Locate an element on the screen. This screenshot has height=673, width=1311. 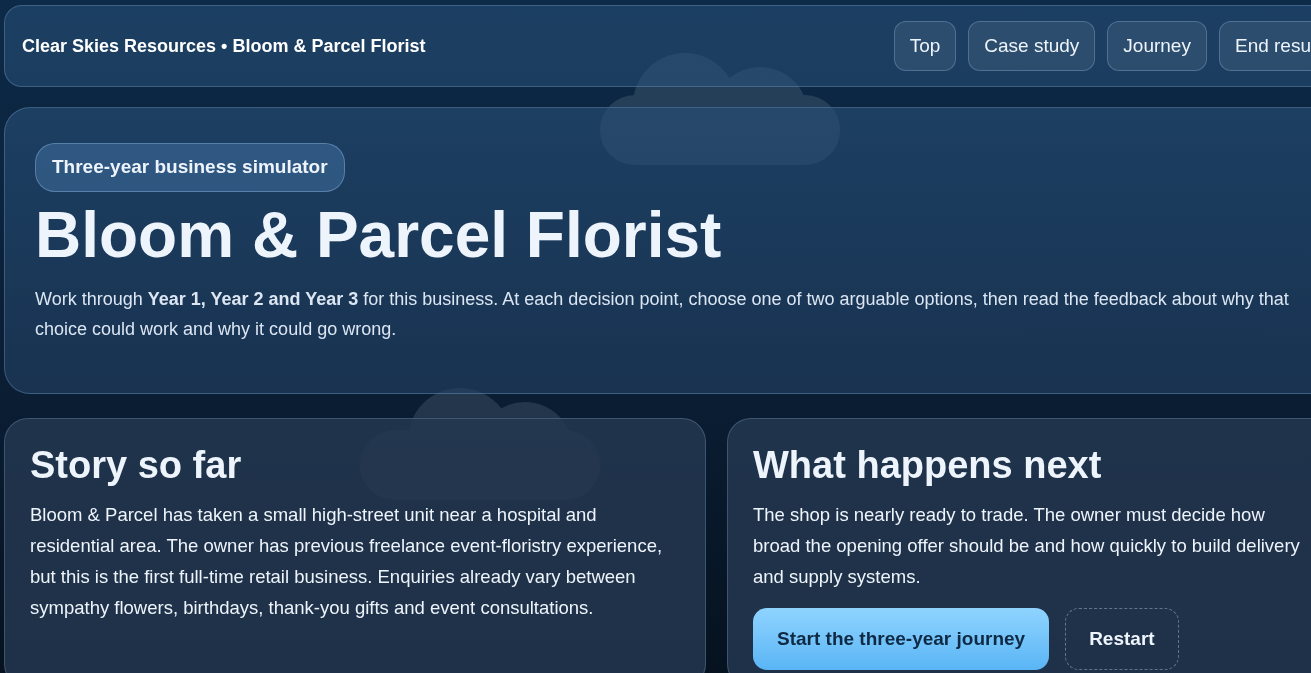
hero-intro: Work through Year 1, Year 2 and Year 3 for this business. At each decision point, choose one of two arguable options, then read the feedback about why that choice could work and why it could go wrong. is located at coordinates (662, 314).